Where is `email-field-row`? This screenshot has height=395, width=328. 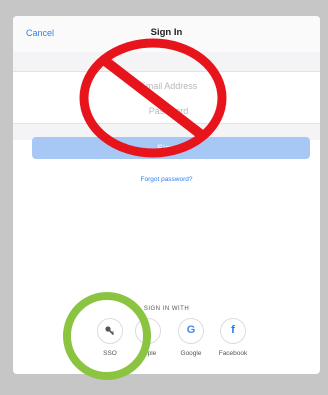
email-field-row is located at coordinates (166, 85).